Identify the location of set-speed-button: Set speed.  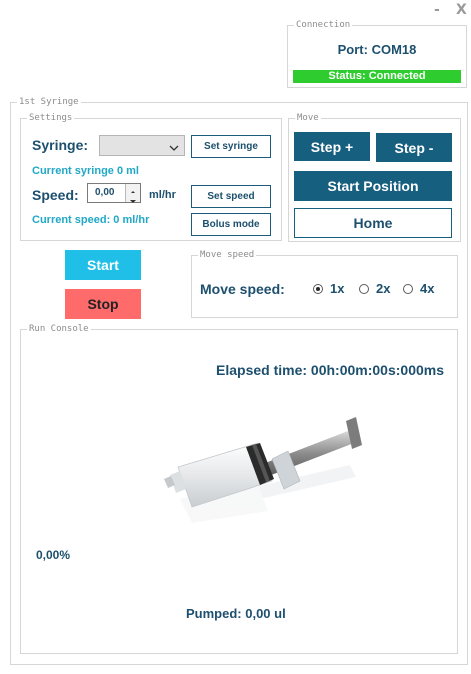
(231, 196).